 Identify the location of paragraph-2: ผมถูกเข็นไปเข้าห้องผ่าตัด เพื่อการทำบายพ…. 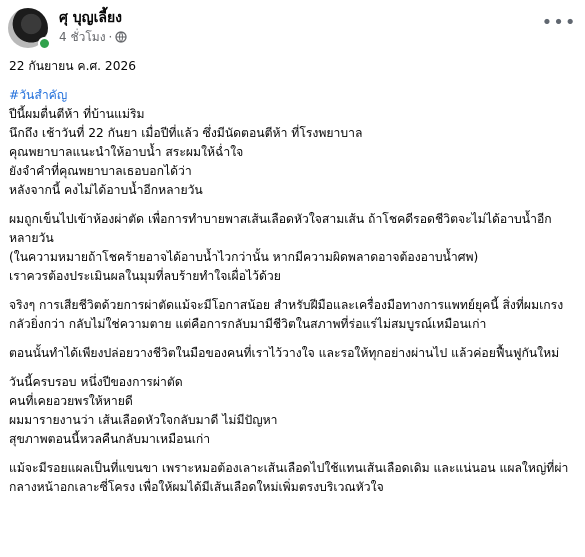
(292, 248).